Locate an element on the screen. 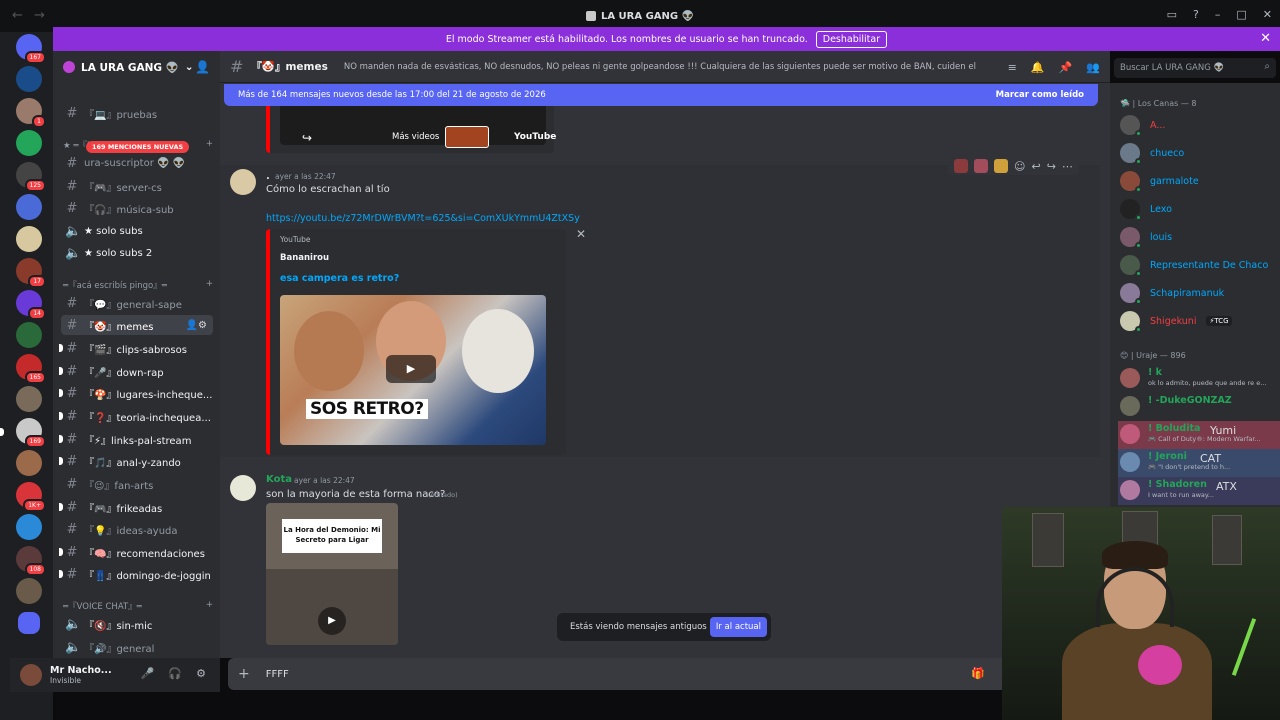  server-icon-7: 17 is located at coordinates (31, 273).